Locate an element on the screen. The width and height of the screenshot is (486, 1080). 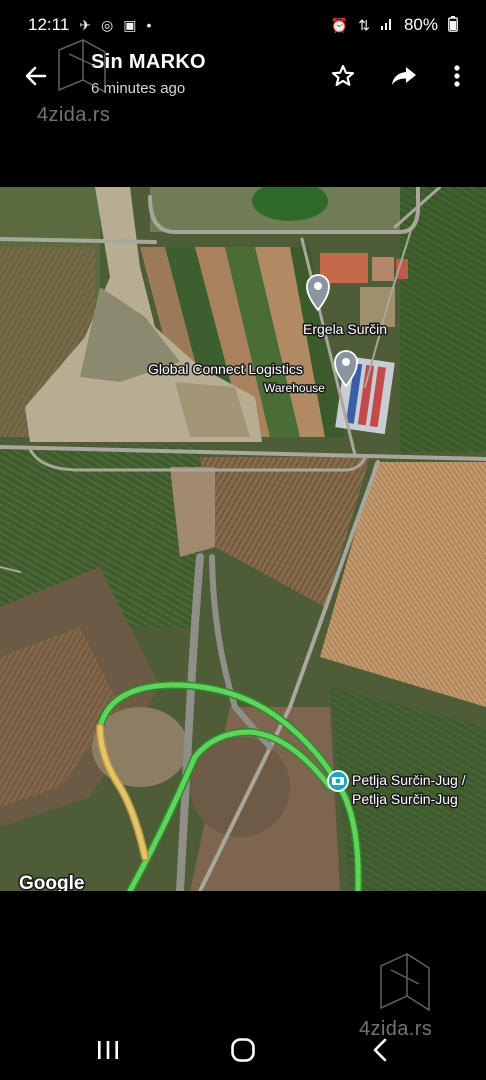
data-icon: ⇅ is located at coordinates (364, 24).